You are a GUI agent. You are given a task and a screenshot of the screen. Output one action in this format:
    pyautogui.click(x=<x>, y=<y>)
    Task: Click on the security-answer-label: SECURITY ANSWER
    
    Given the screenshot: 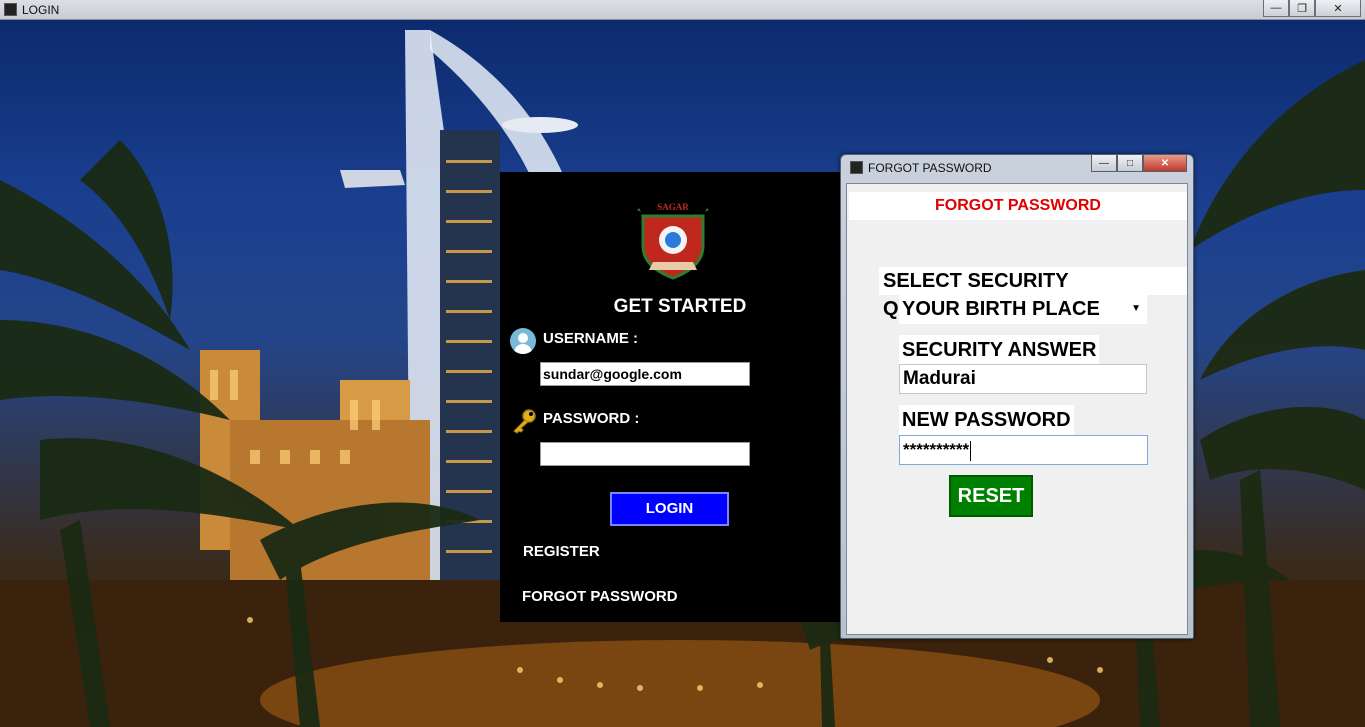 What is the action you would take?
    pyautogui.click(x=999, y=350)
    